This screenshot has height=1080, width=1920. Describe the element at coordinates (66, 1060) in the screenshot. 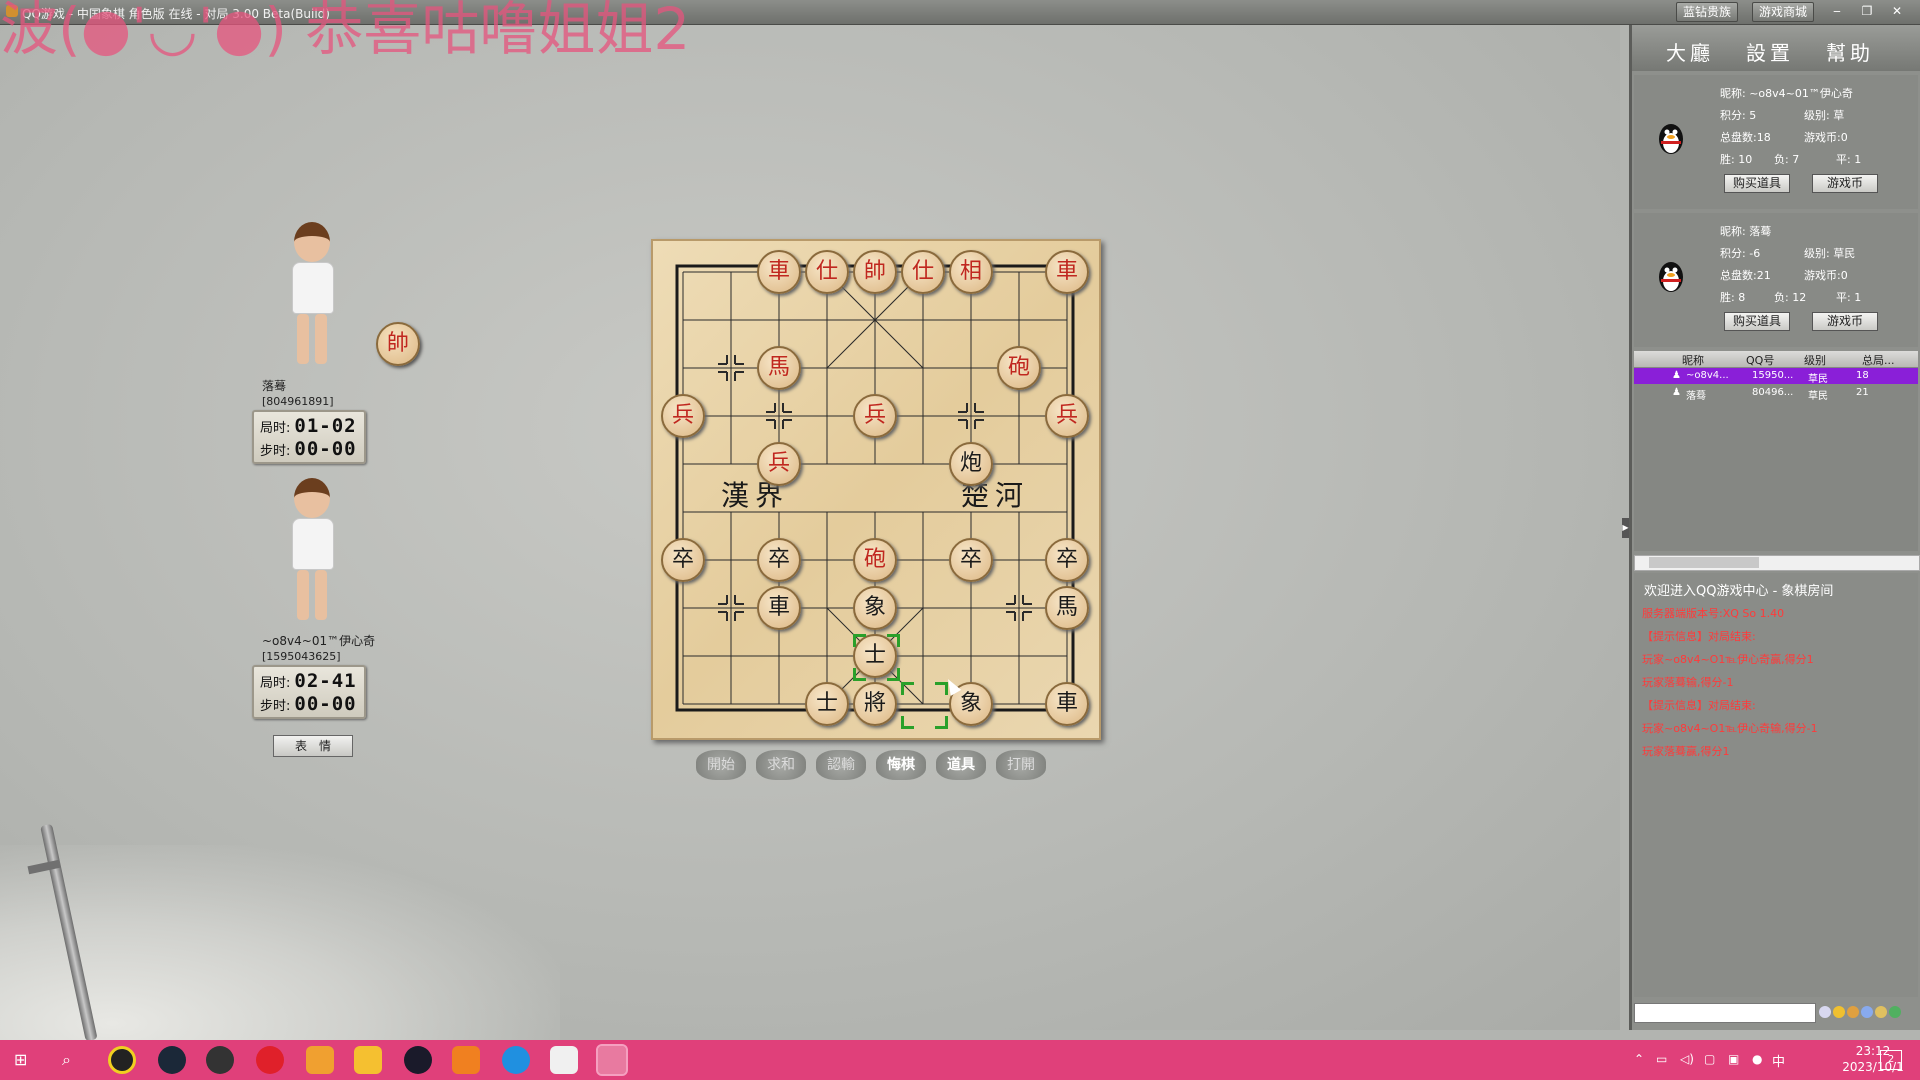

I see `search-icon: ⌕` at that location.